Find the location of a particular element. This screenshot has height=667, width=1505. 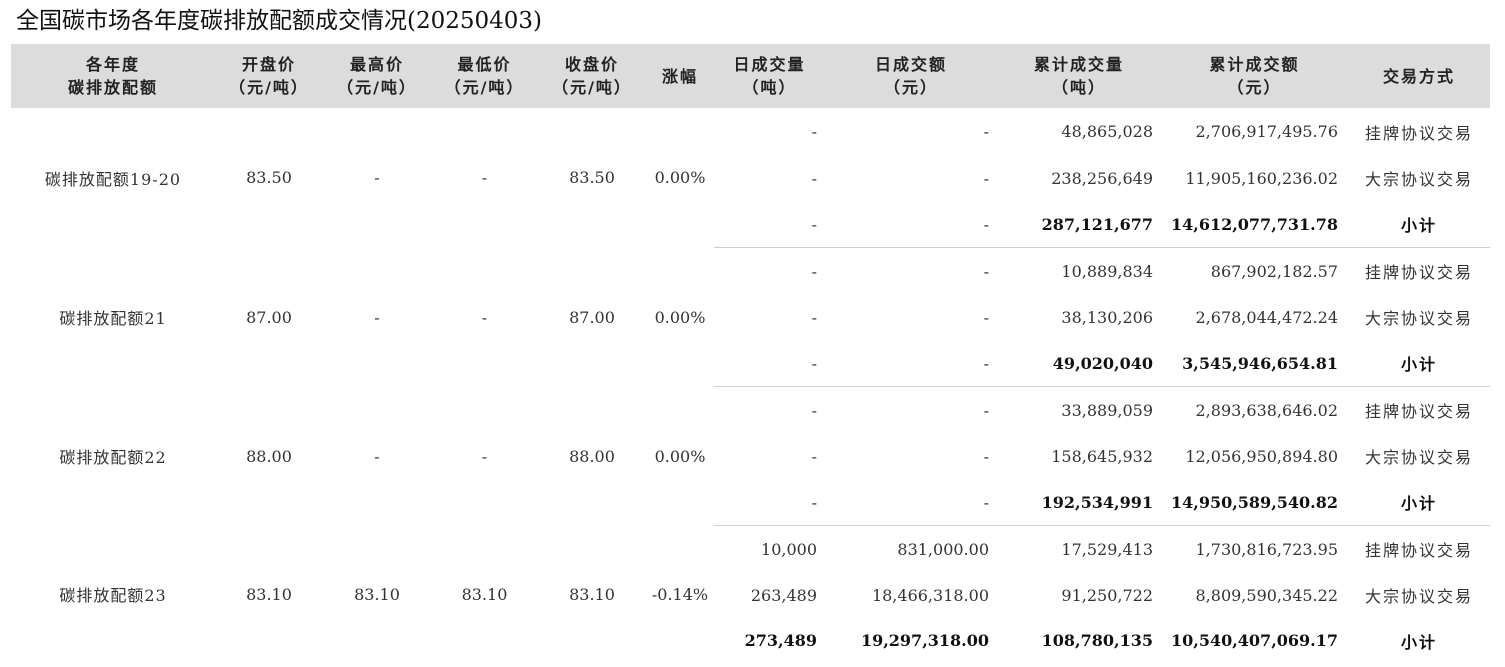

close-price: 83.50 is located at coordinates (592, 178).